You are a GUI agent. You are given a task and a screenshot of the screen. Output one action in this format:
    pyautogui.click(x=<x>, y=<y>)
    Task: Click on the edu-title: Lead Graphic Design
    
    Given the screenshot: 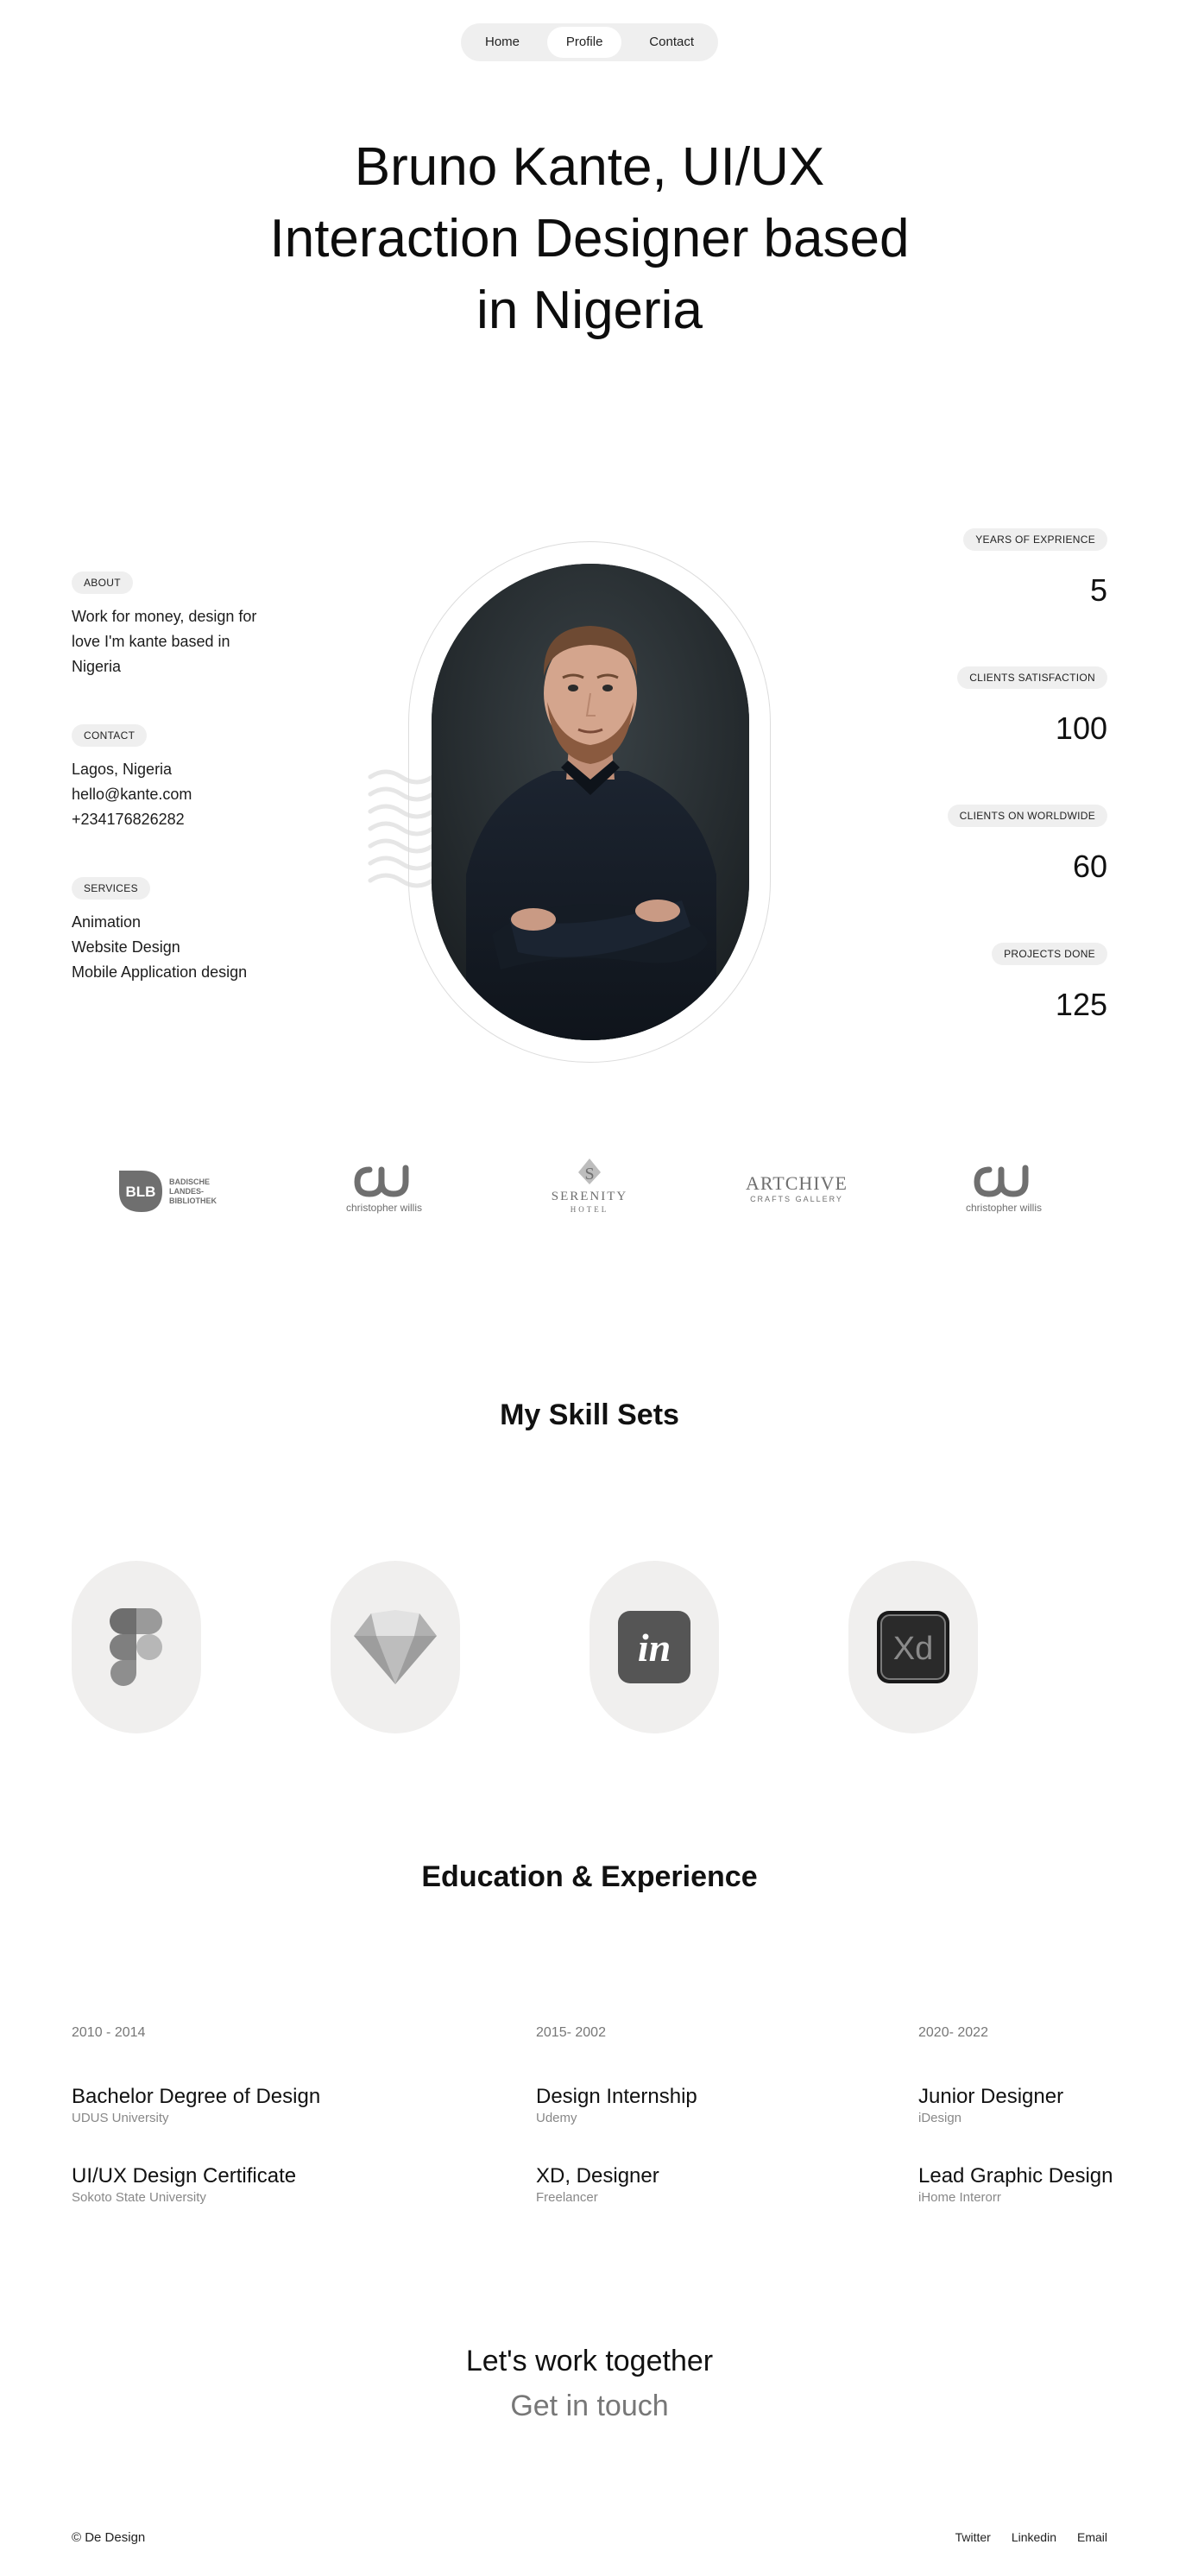 What is the action you would take?
    pyautogui.click(x=1015, y=2176)
    